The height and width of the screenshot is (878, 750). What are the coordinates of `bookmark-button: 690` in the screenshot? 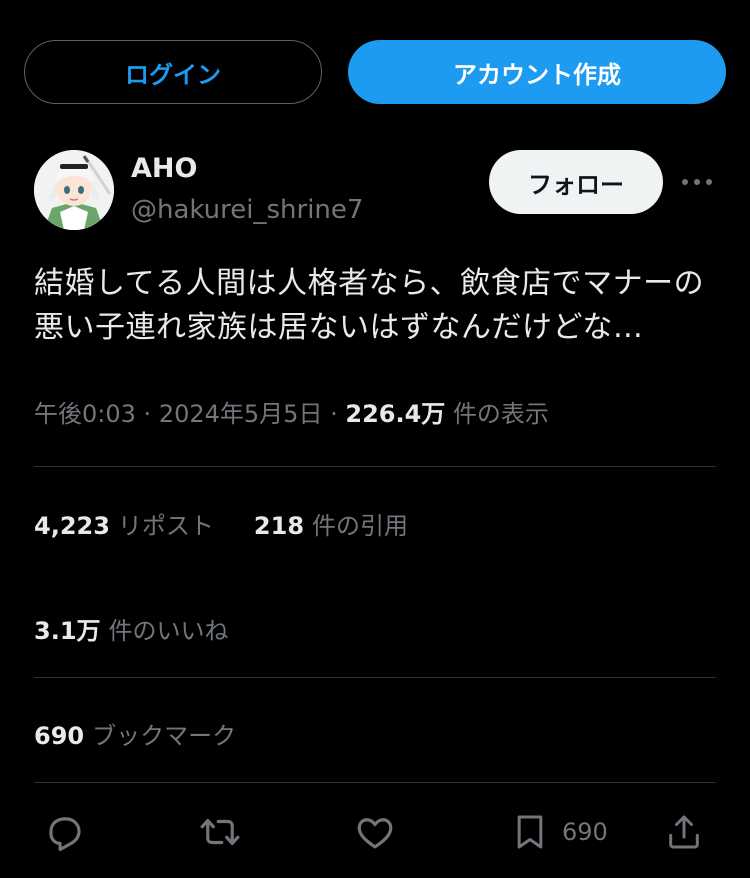 It's located at (559, 832).